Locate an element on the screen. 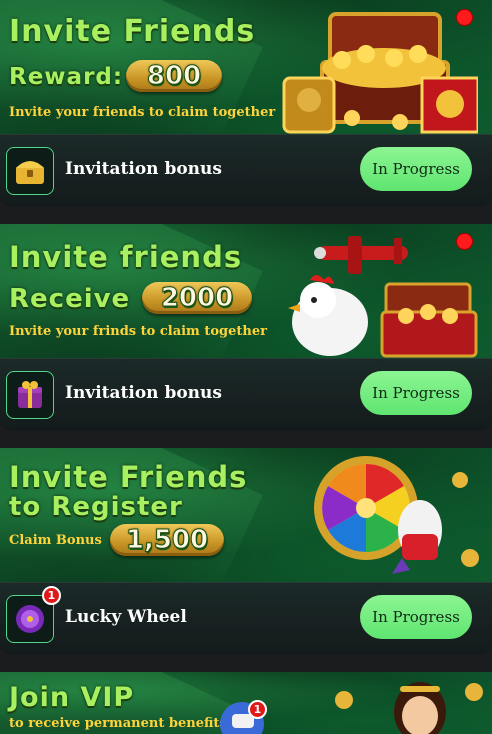 The image size is (492, 734). banner-title: Invite friends is located at coordinates (126, 257).